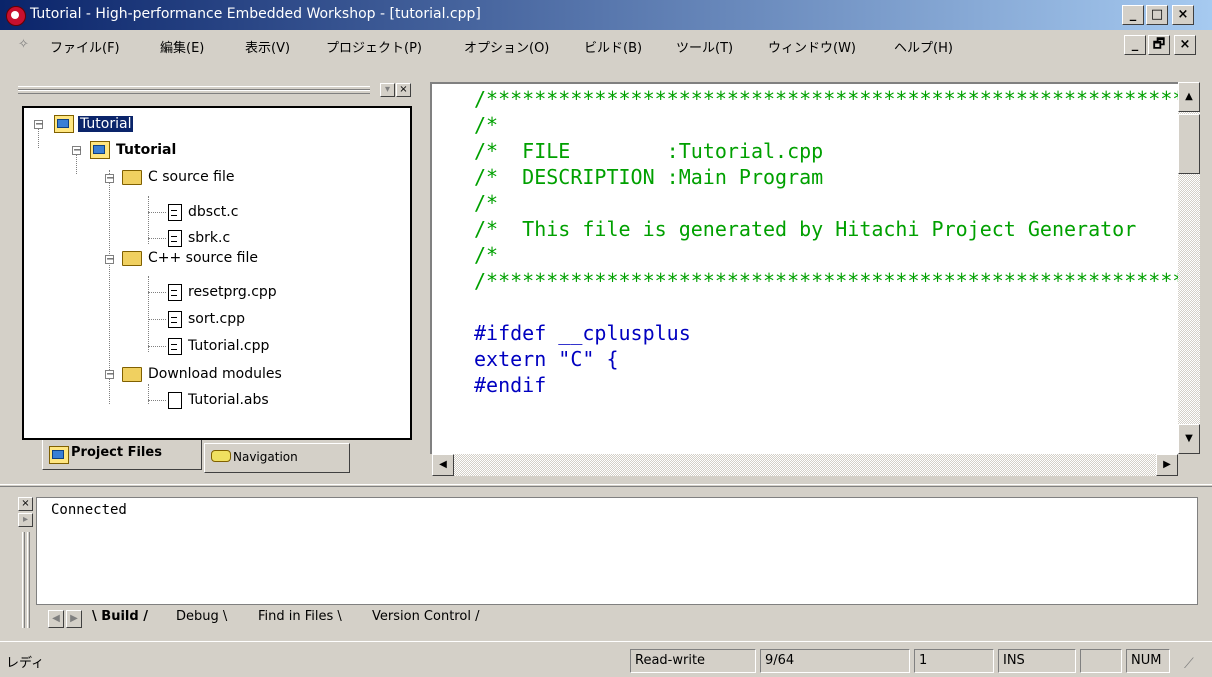 Image resolution: width=1212 pixels, height=677 pixels. Describe the element at coordinates (387, 90) in the screenshot. I see `panel-dock-button: ▾` at that location.